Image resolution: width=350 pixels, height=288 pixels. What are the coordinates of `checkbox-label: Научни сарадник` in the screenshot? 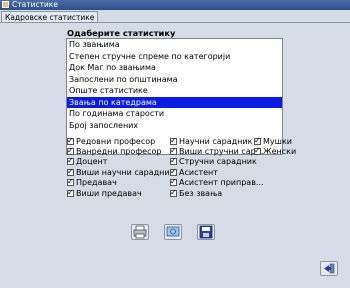 It's located at (216, 141).